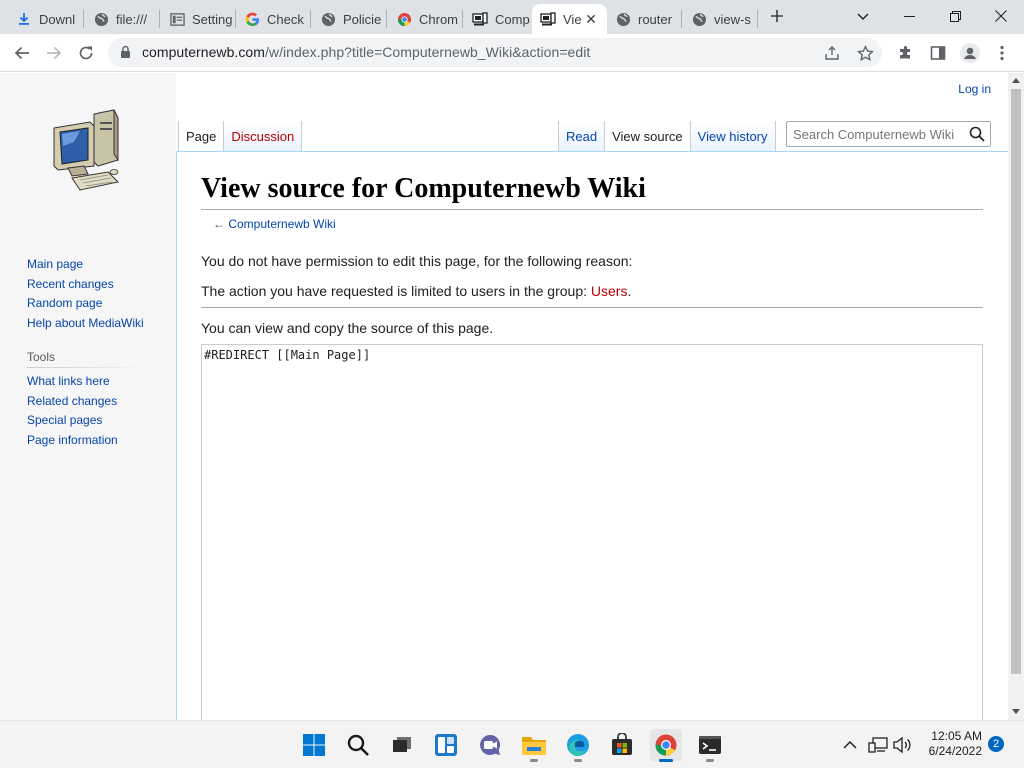 The width and height of the screenshot is (1024, 768). I want to click on network-button, so click(878, 745).